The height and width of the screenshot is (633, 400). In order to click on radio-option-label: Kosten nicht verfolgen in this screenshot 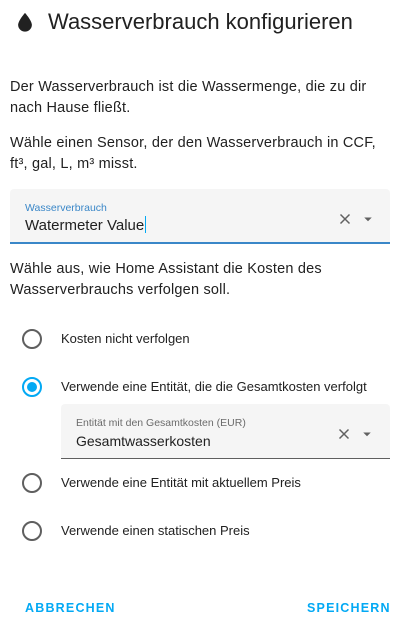, I will do `click(125, 338)`.